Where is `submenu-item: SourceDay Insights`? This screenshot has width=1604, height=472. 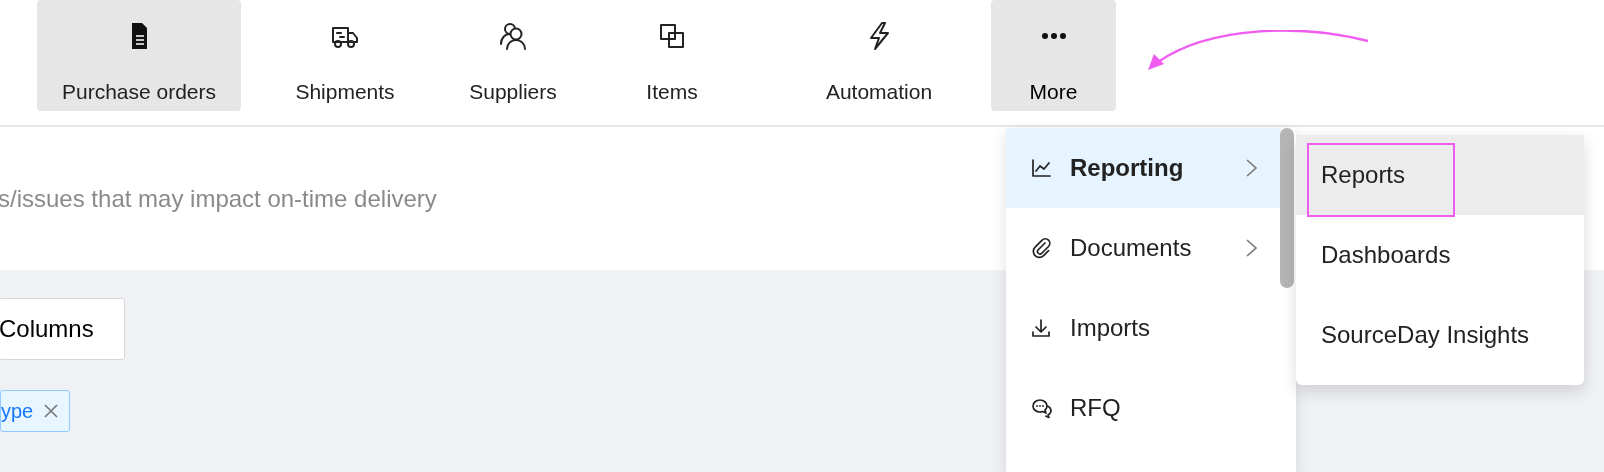
submenu-item: SourceDay Insights is located at coordinates (1440, 335).